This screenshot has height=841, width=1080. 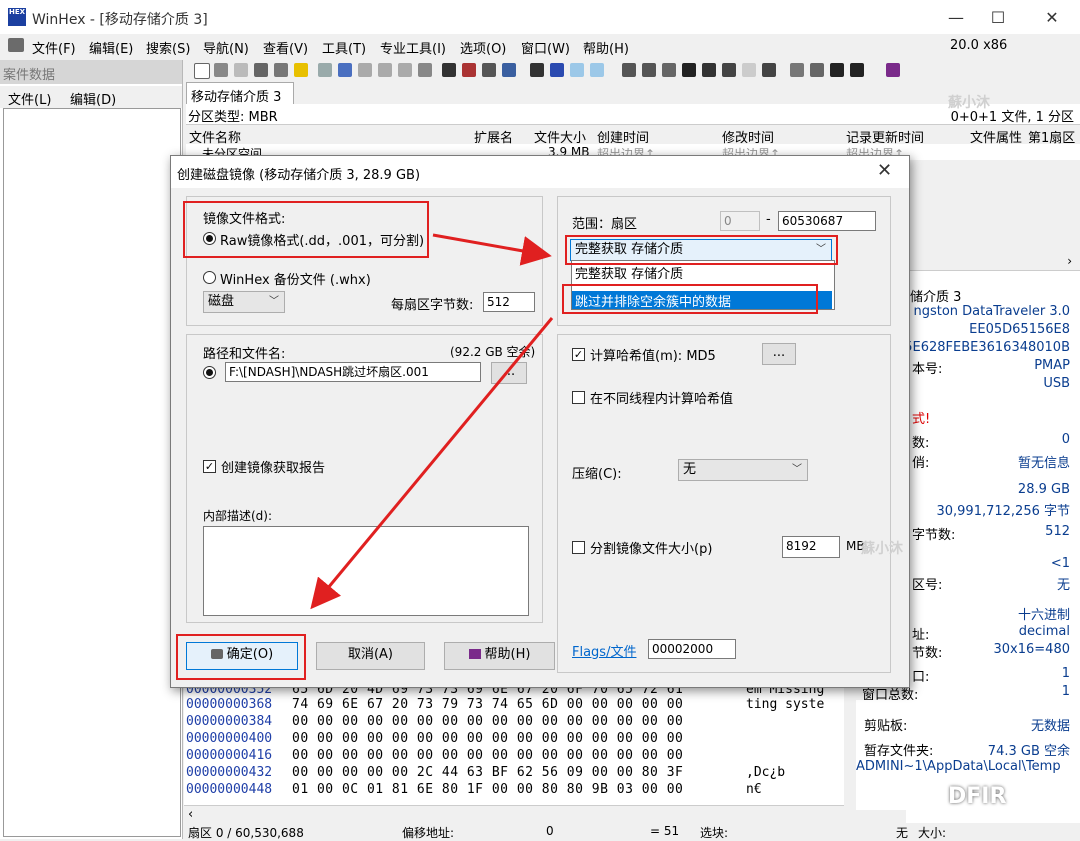 I want to click on new-file-icon, so click(x=202, y=71).